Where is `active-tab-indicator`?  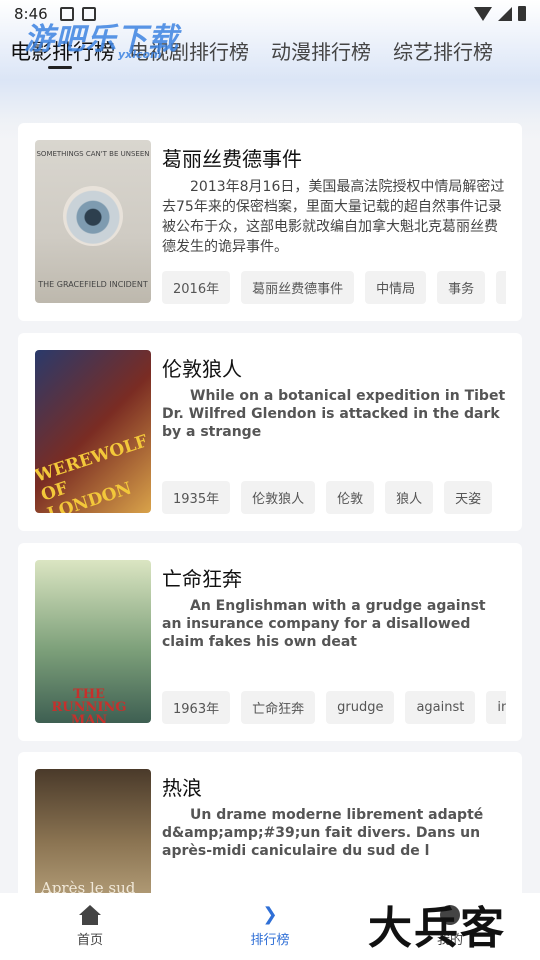
active-tab-indicator is located at coordinates (60, 67).